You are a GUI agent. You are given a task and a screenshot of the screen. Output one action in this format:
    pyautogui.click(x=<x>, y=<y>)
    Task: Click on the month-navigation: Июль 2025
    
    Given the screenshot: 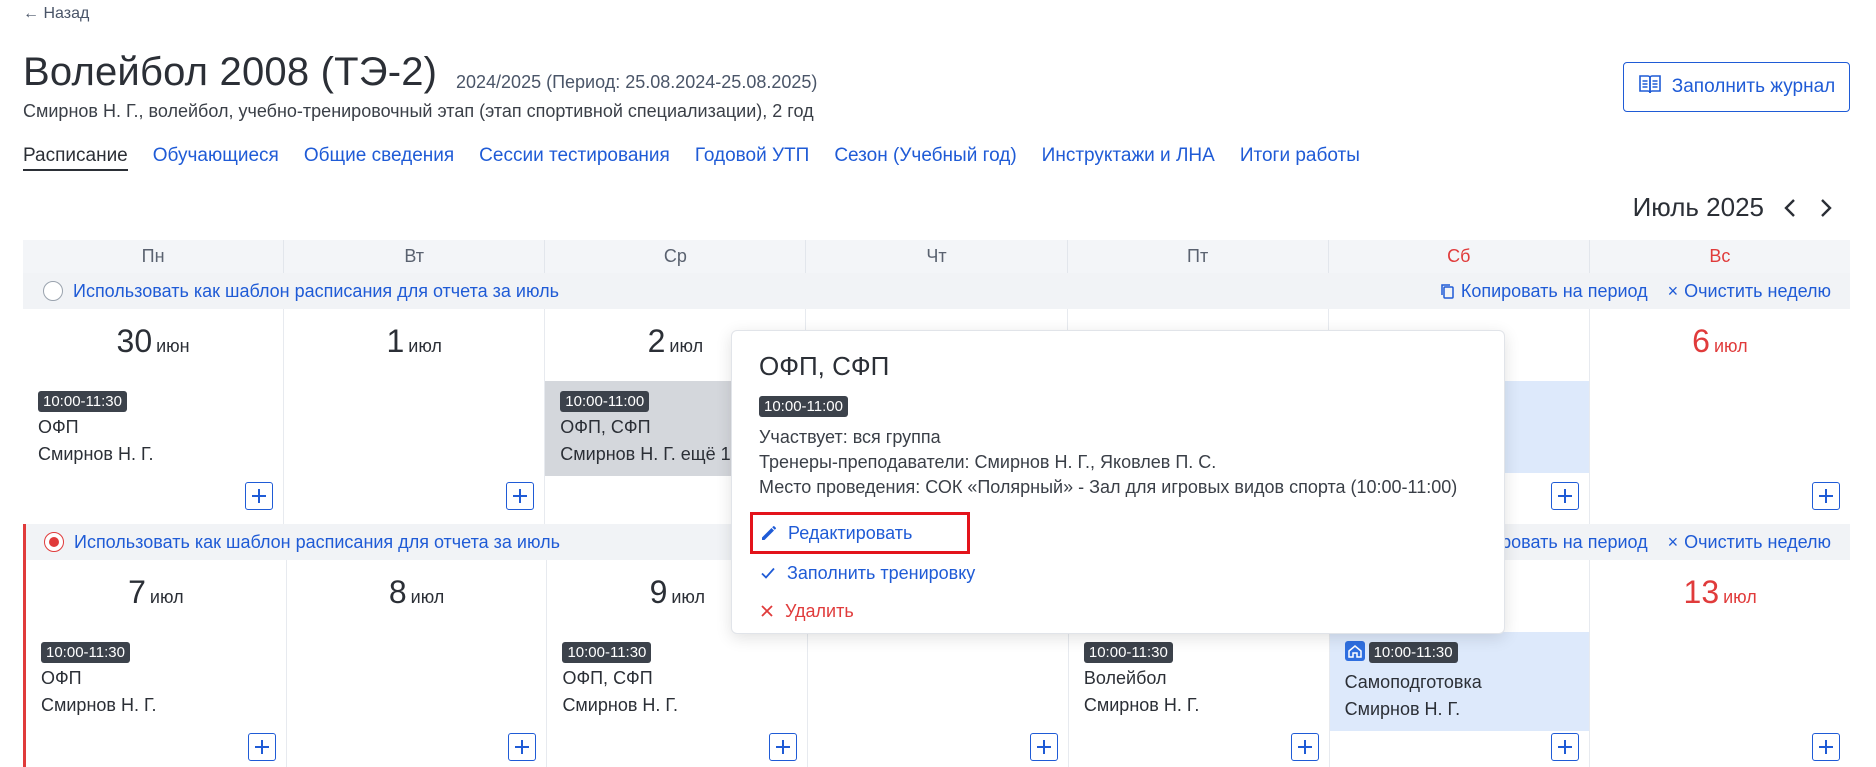 What is the action you would take?
    pyautogui.click(x=1734, y=207)
    